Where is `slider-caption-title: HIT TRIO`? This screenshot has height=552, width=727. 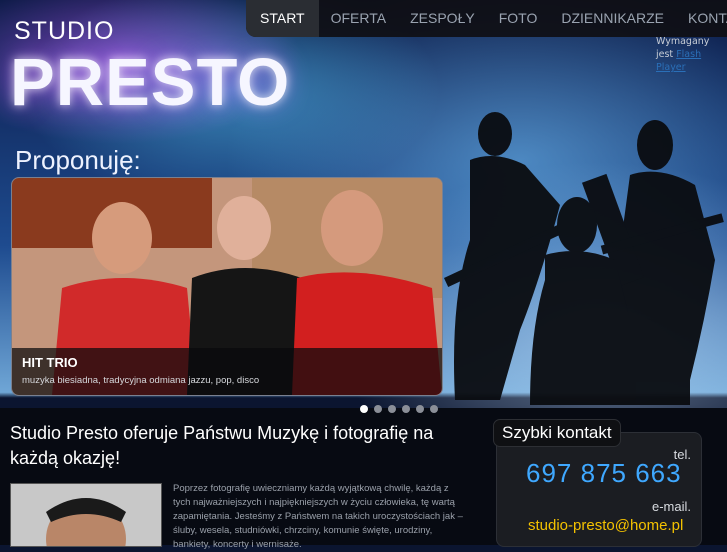 slider-caption-title: HIT TRIO is located at coordinates (50, 362).